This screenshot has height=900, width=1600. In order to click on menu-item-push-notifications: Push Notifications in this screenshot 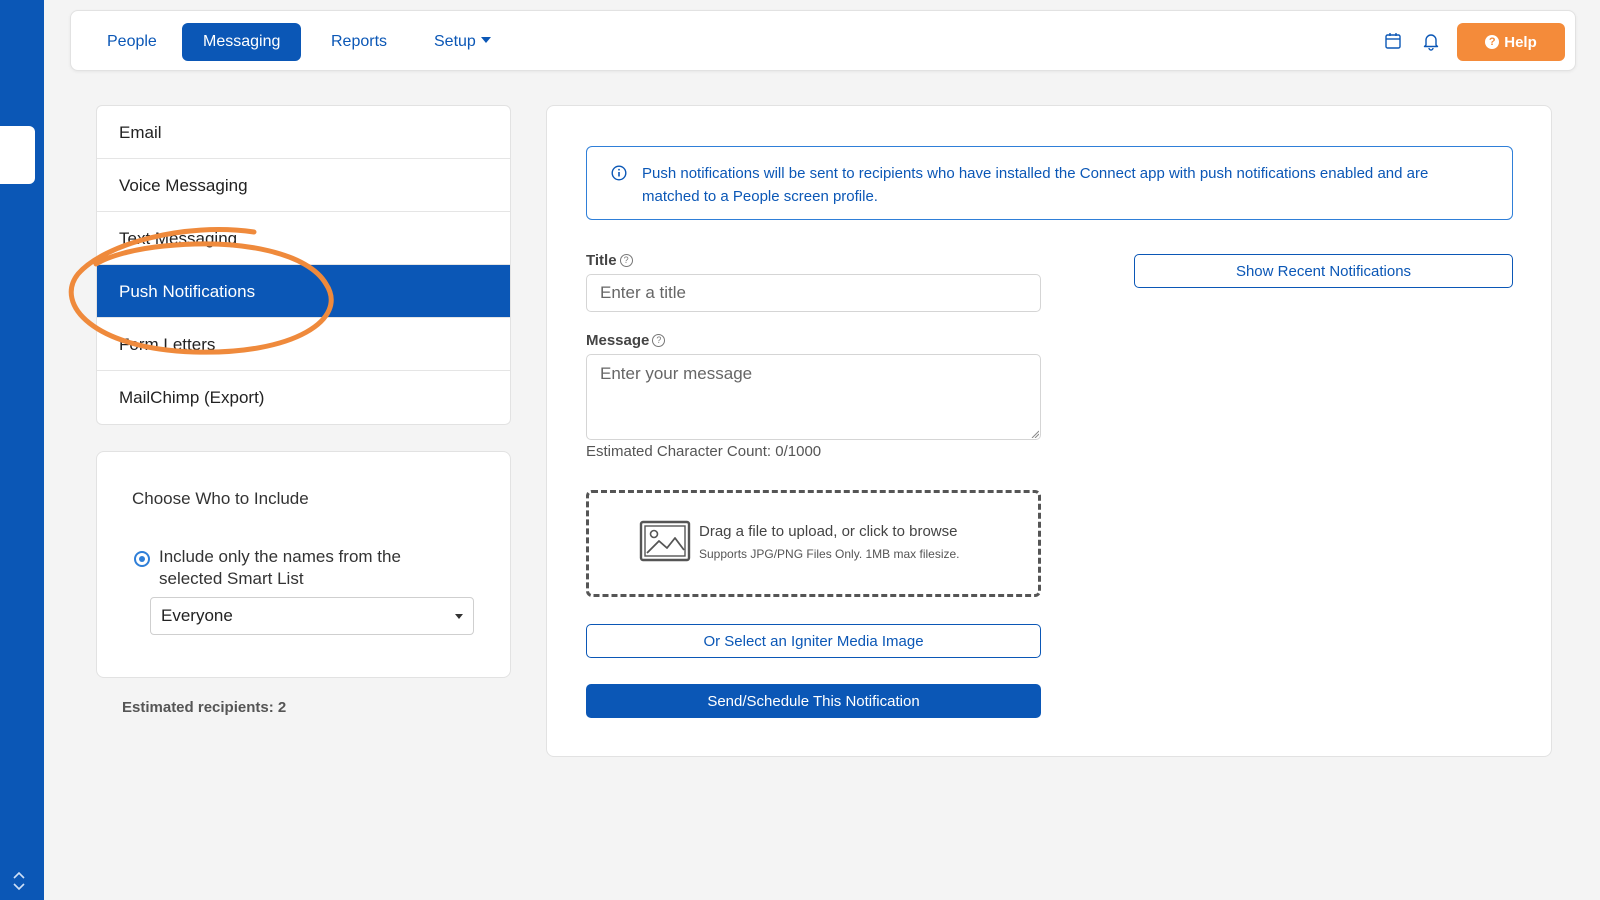, I will do `click(303, 291)`.